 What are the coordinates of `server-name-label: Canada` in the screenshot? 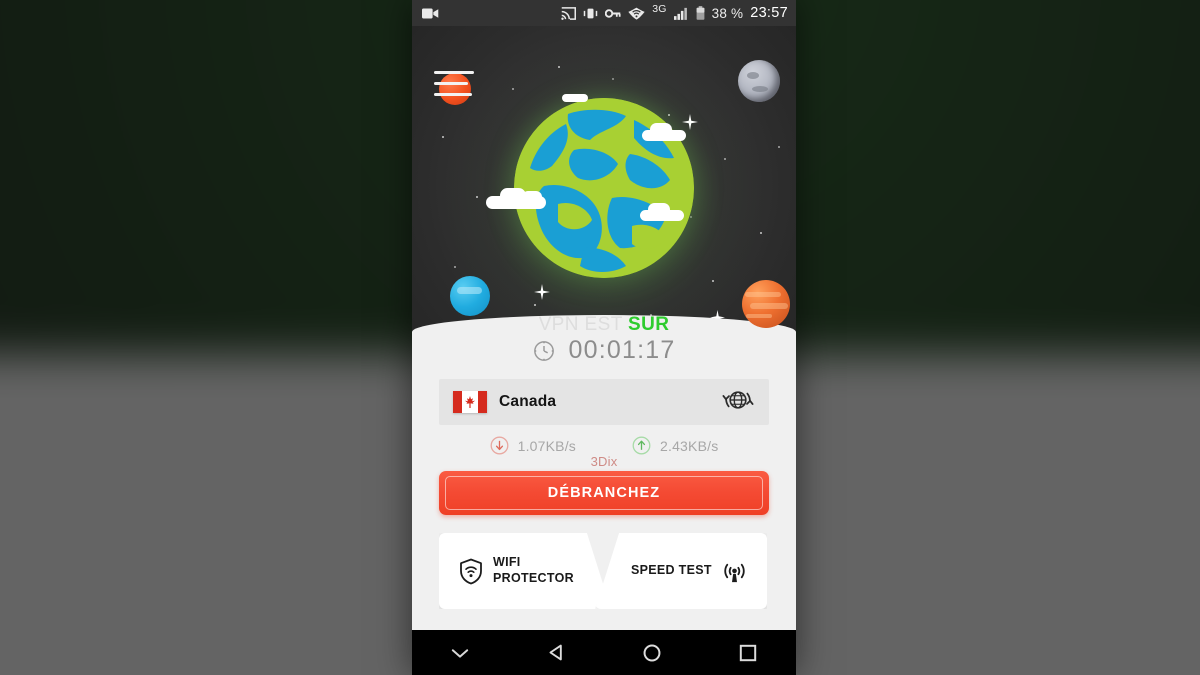 It's located at (528, 401).